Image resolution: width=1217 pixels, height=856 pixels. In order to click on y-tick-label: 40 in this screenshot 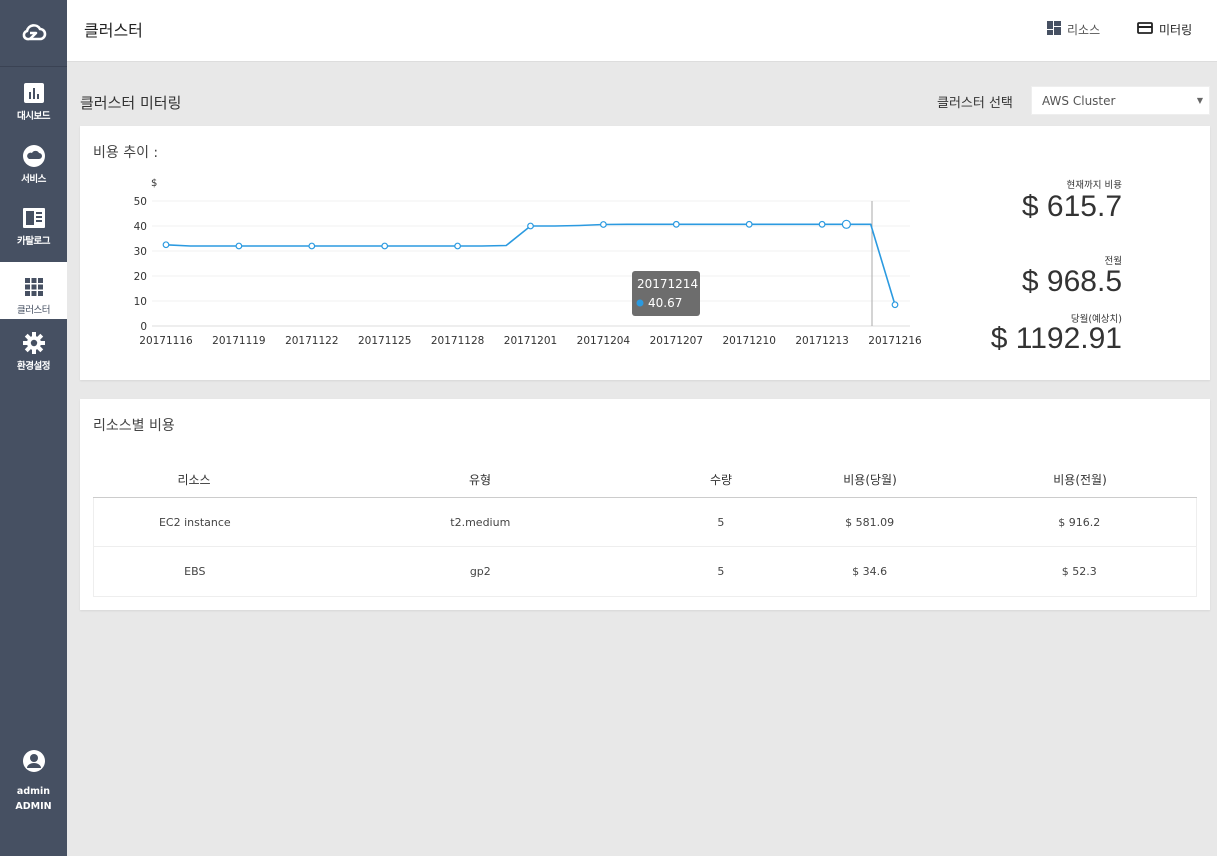, I will do `click(140, 227)`.